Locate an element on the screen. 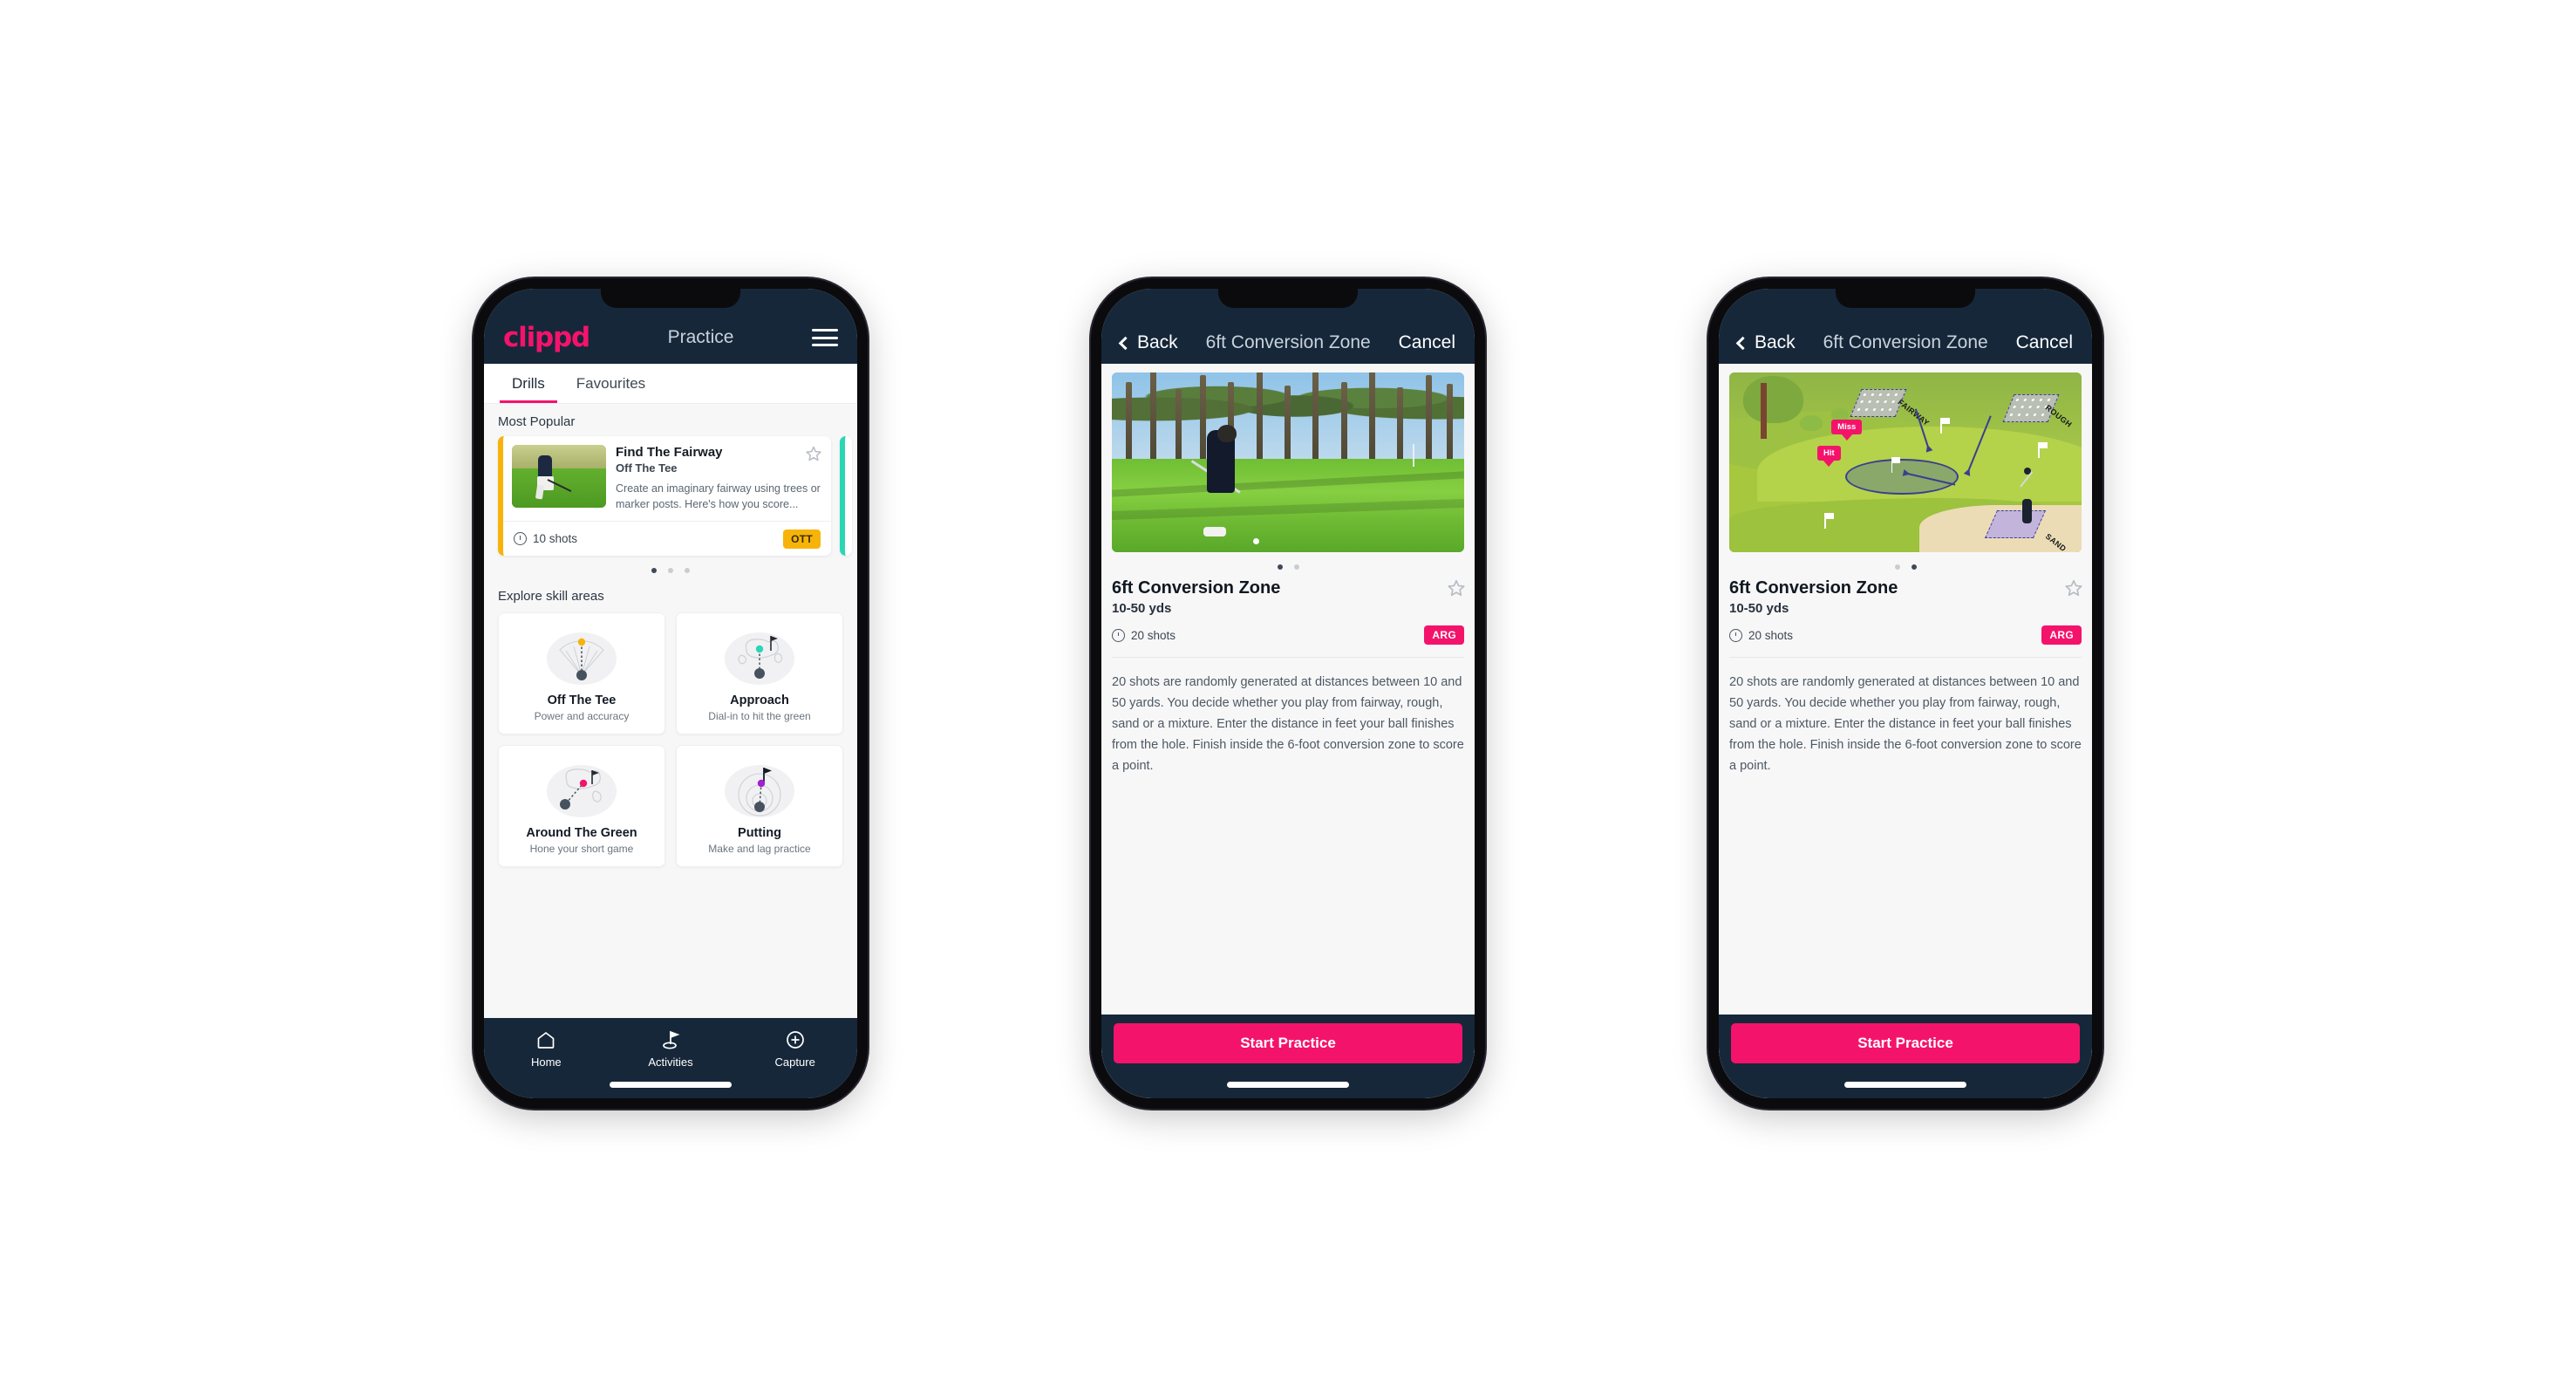 The width and height of the screenshot is (2576, 1387). skill-desc: Hone your short game is located at coordinates (581, 850).